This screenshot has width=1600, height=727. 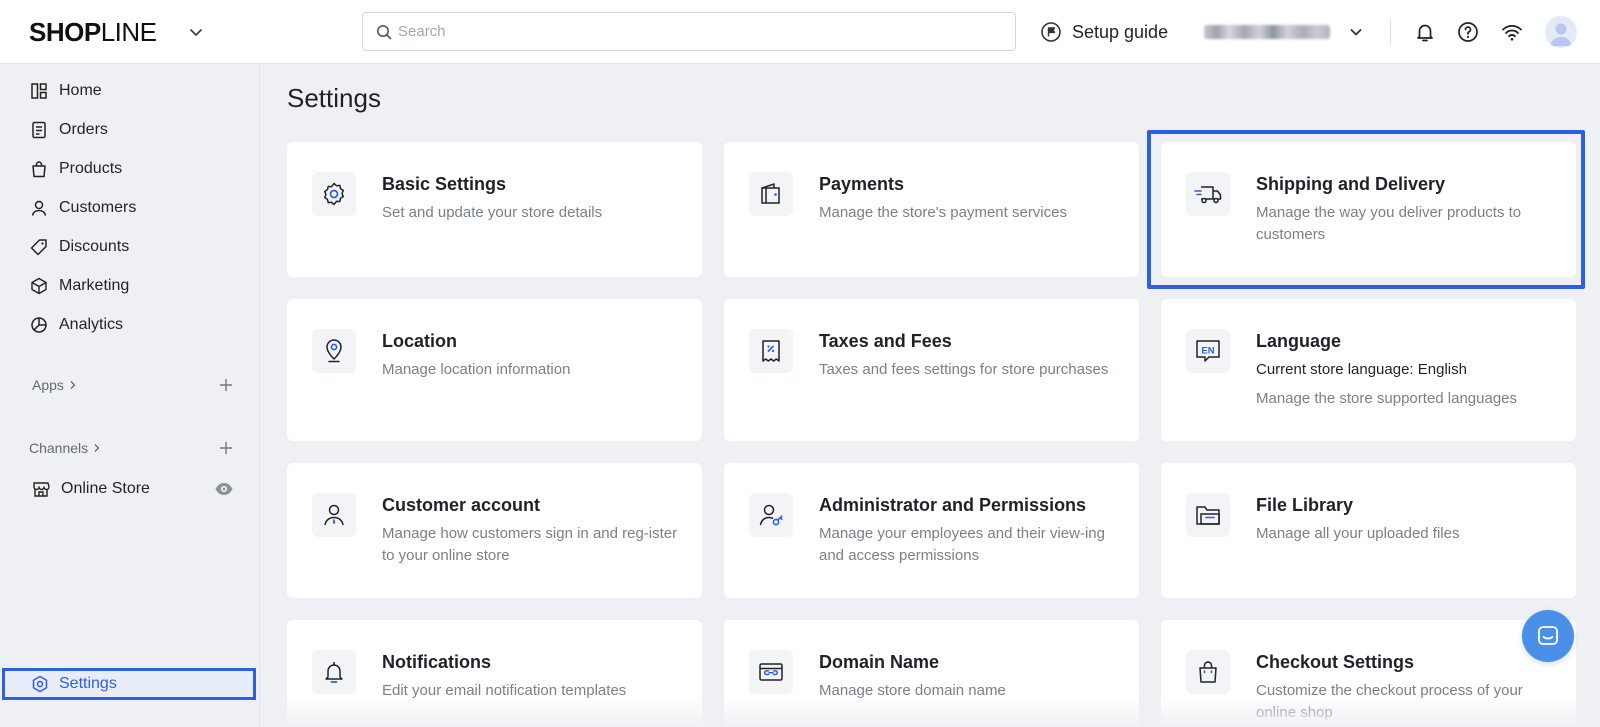 What do you see at coordinates (1305, 505) in the screenshot?
I see `card-title: File Library` at bounding box center [1305, 505].